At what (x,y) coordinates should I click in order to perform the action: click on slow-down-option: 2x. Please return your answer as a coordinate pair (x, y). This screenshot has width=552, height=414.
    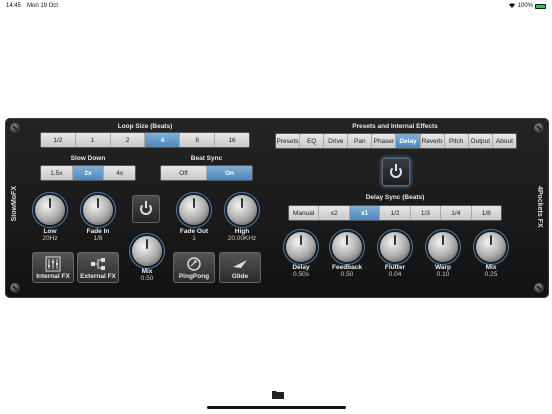
    Looking at the image, I should click on (88, 173).